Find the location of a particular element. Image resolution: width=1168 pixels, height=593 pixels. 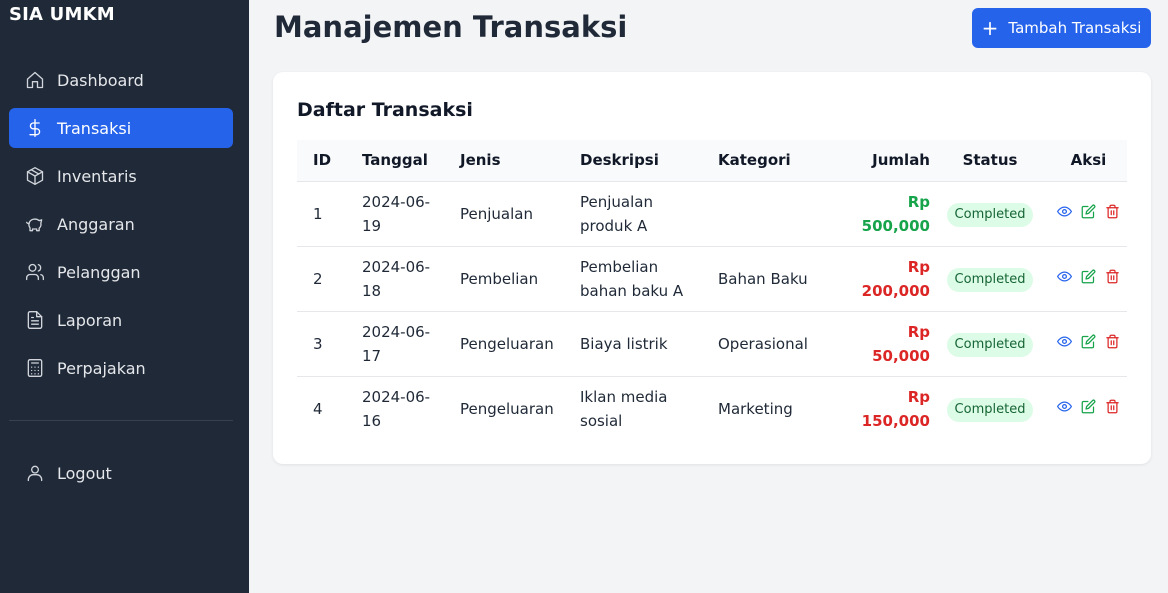

sidebar-item-pelanggan: Pelanggan is located at coordinates (121, 272).